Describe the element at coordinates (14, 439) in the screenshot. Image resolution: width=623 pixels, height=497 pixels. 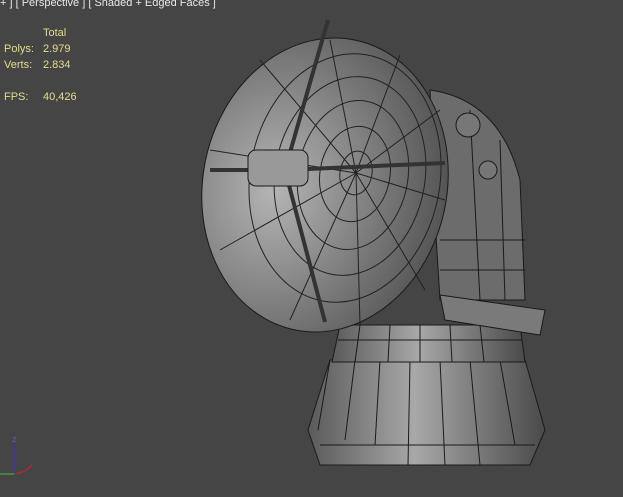
I see `axis-z-label: z` at that location.